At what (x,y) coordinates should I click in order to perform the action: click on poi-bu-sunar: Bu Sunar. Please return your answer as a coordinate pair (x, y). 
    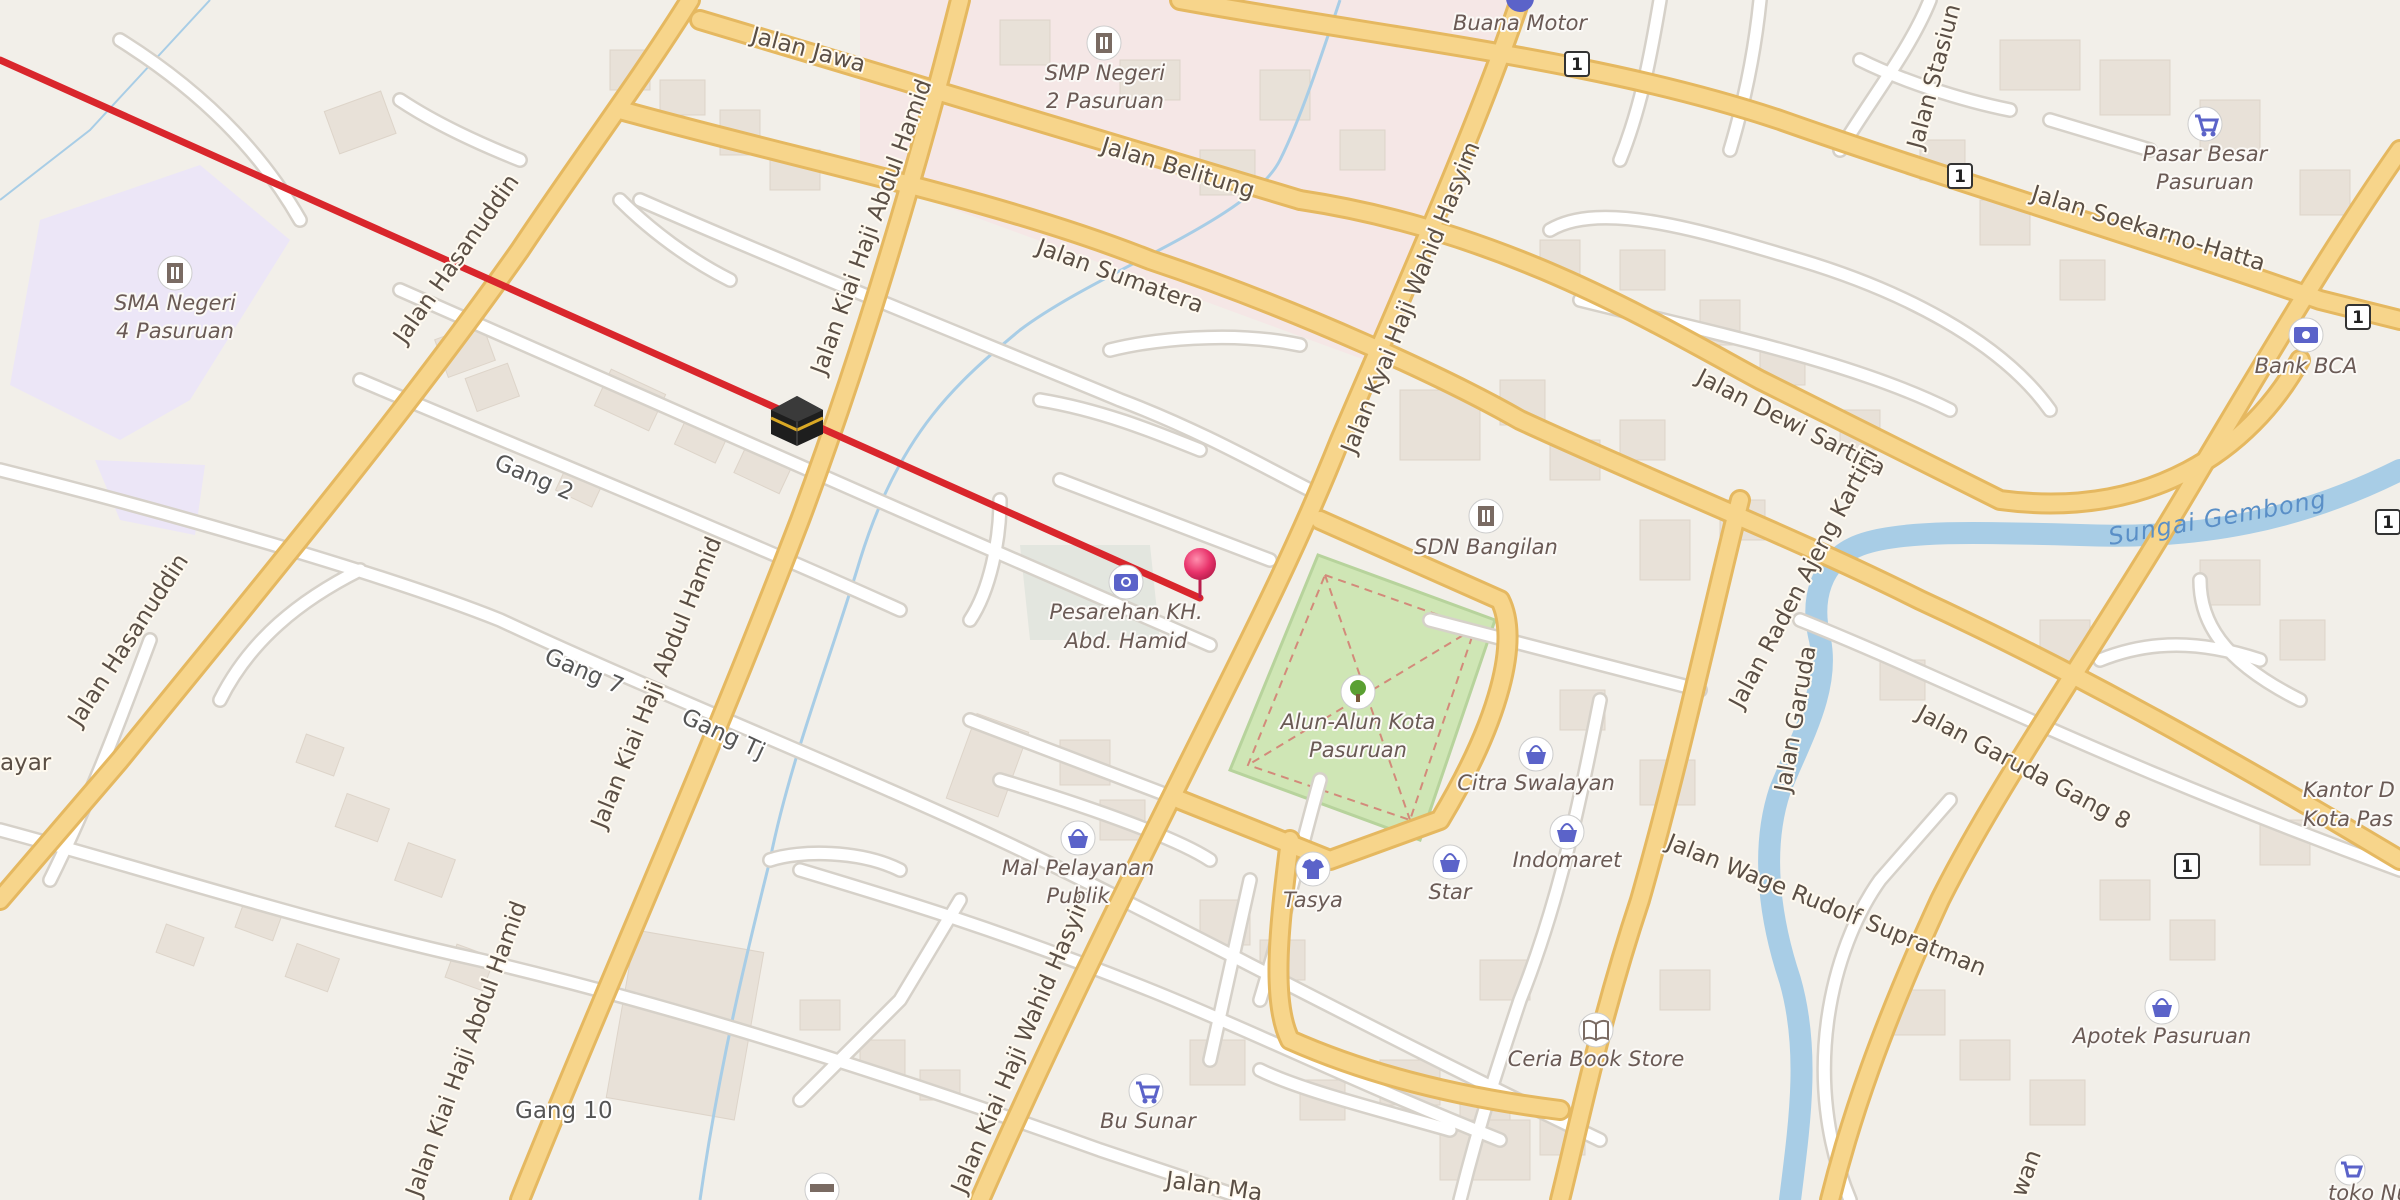
    Looking at the image, I should click on (1148, 1104).